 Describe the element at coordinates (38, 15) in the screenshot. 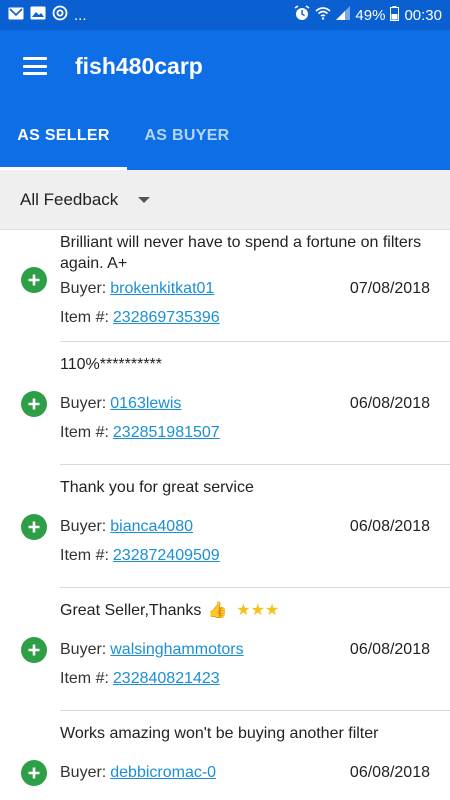

I see `image-icon` at that location.